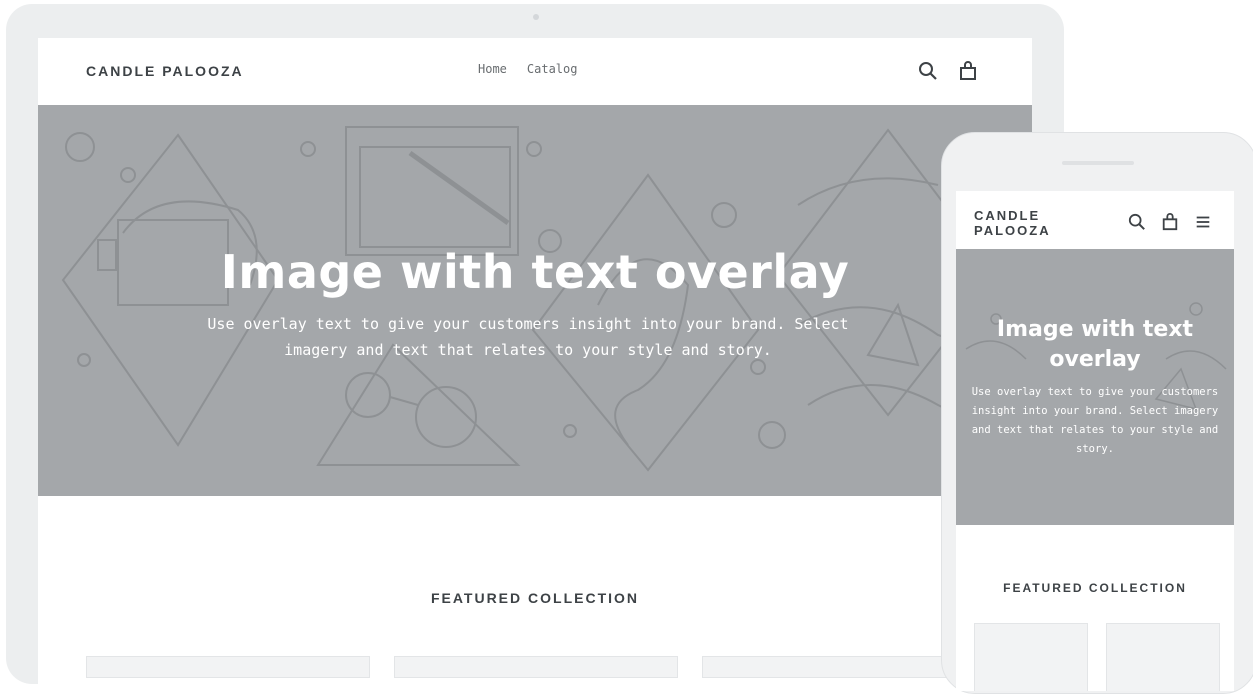 This screenshot has width=1253, height=698. What do you see at coordinates (165, 71) in the screenshot?
I see `store-logo: CANDLE PALOOZA` at bounding box center [165, 71].